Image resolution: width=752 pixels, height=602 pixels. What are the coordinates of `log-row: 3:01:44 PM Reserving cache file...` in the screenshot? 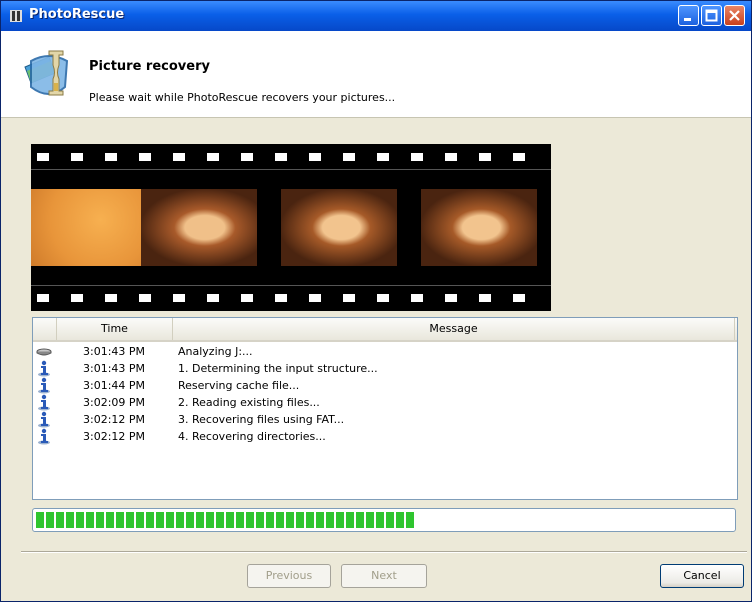 It's located at (385, 385).